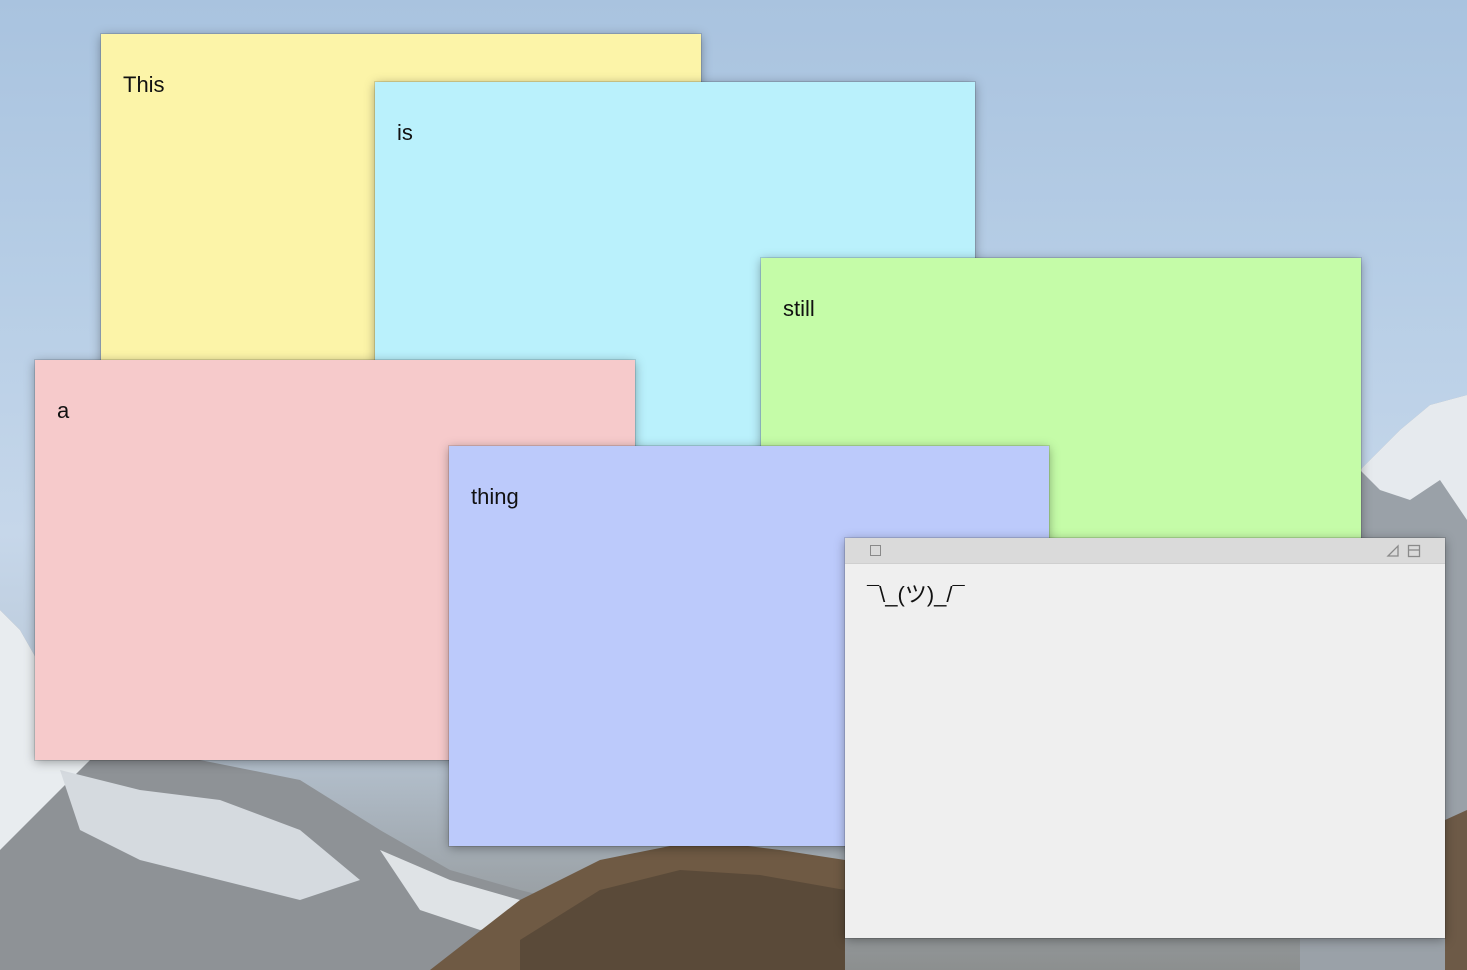 Image resolution: width=1467 pixels, height=970 pixels. I want to click on note-text: This, so click(144, 85).